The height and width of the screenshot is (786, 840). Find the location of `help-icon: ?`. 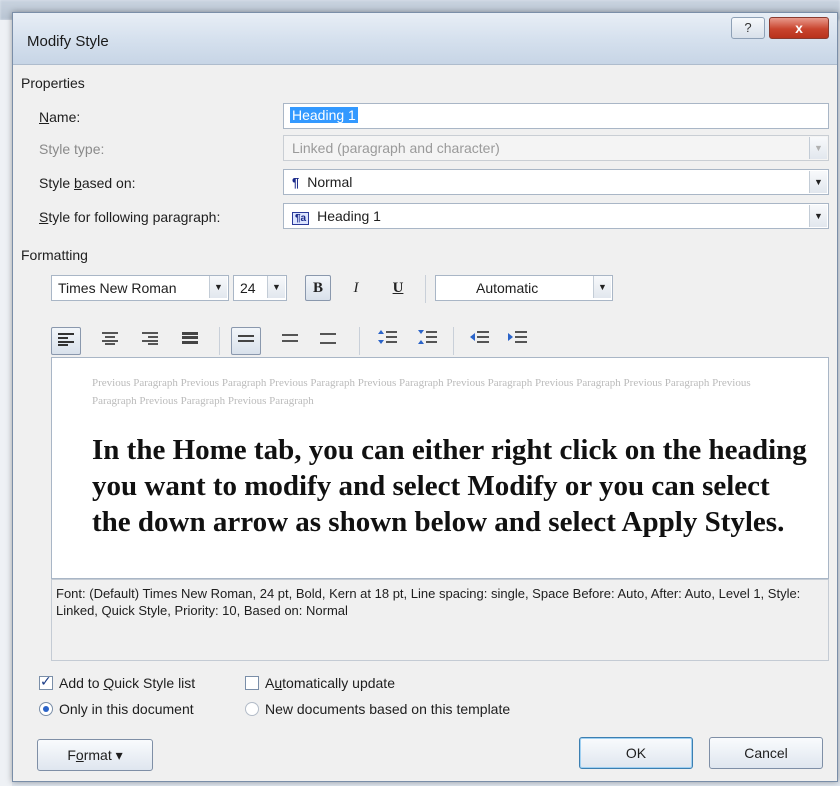

help-icon: ? is located at coordinates (748, 27).